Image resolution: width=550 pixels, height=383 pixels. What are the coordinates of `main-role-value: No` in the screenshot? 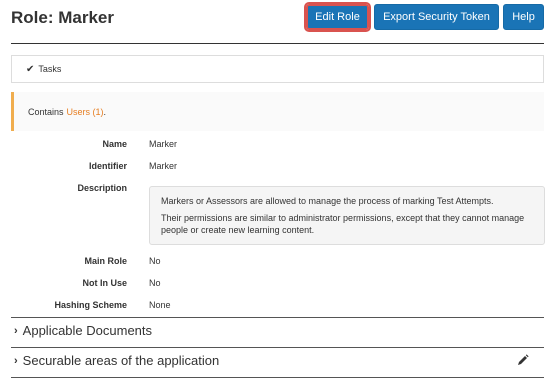 It's located at (155, 261).